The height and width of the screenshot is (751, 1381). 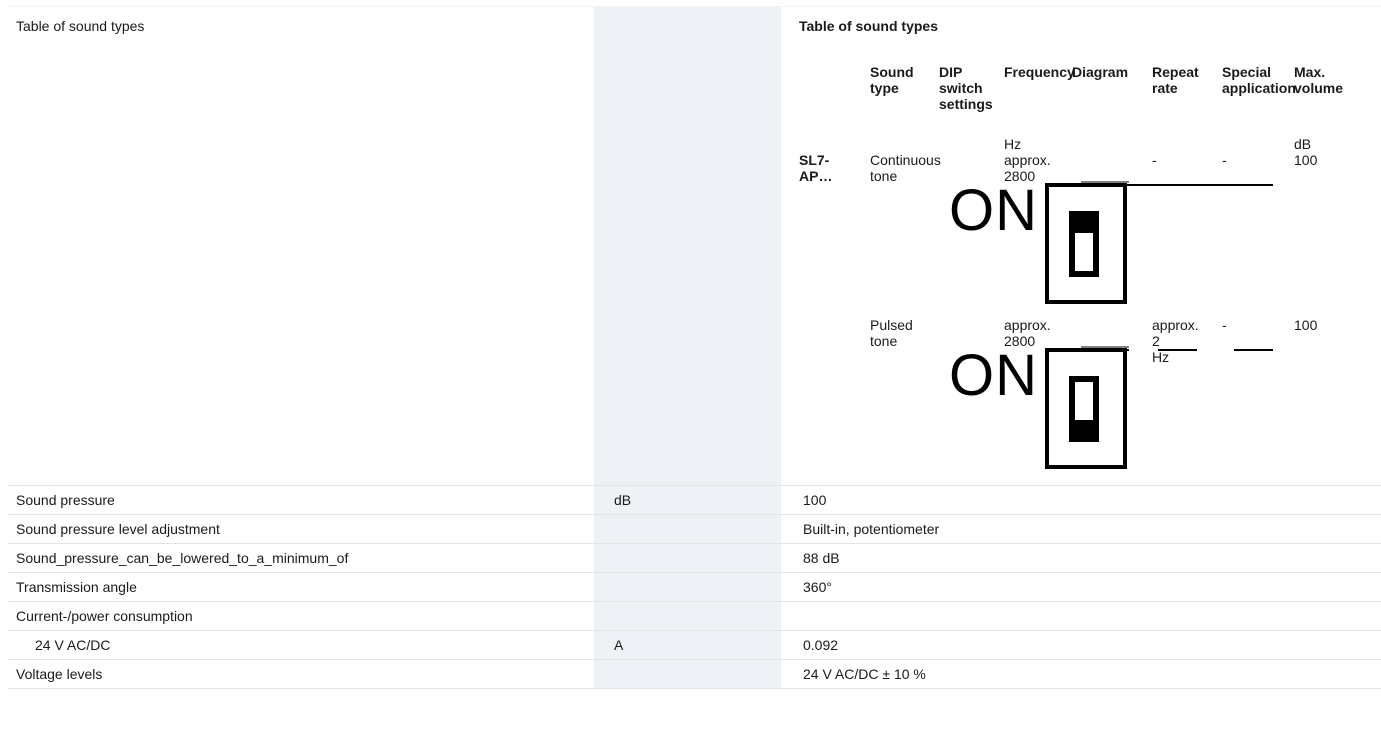 I want to click on row-consumption-24v: 24 V AC/DC A 0.092, so click(x=694, y=645).